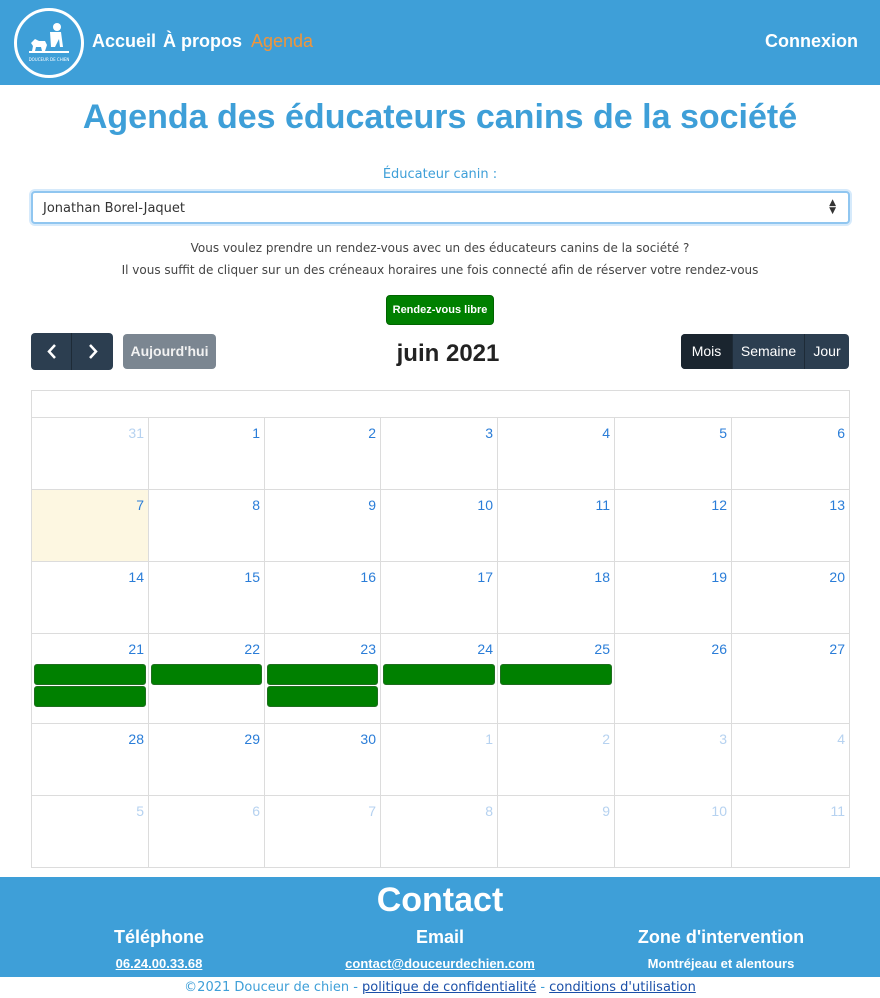 The image size is (880, 998). What do you see at coordinates (136, 433) in the screenshot?
I see `day-number: 31` at bounding box center [136, 433].